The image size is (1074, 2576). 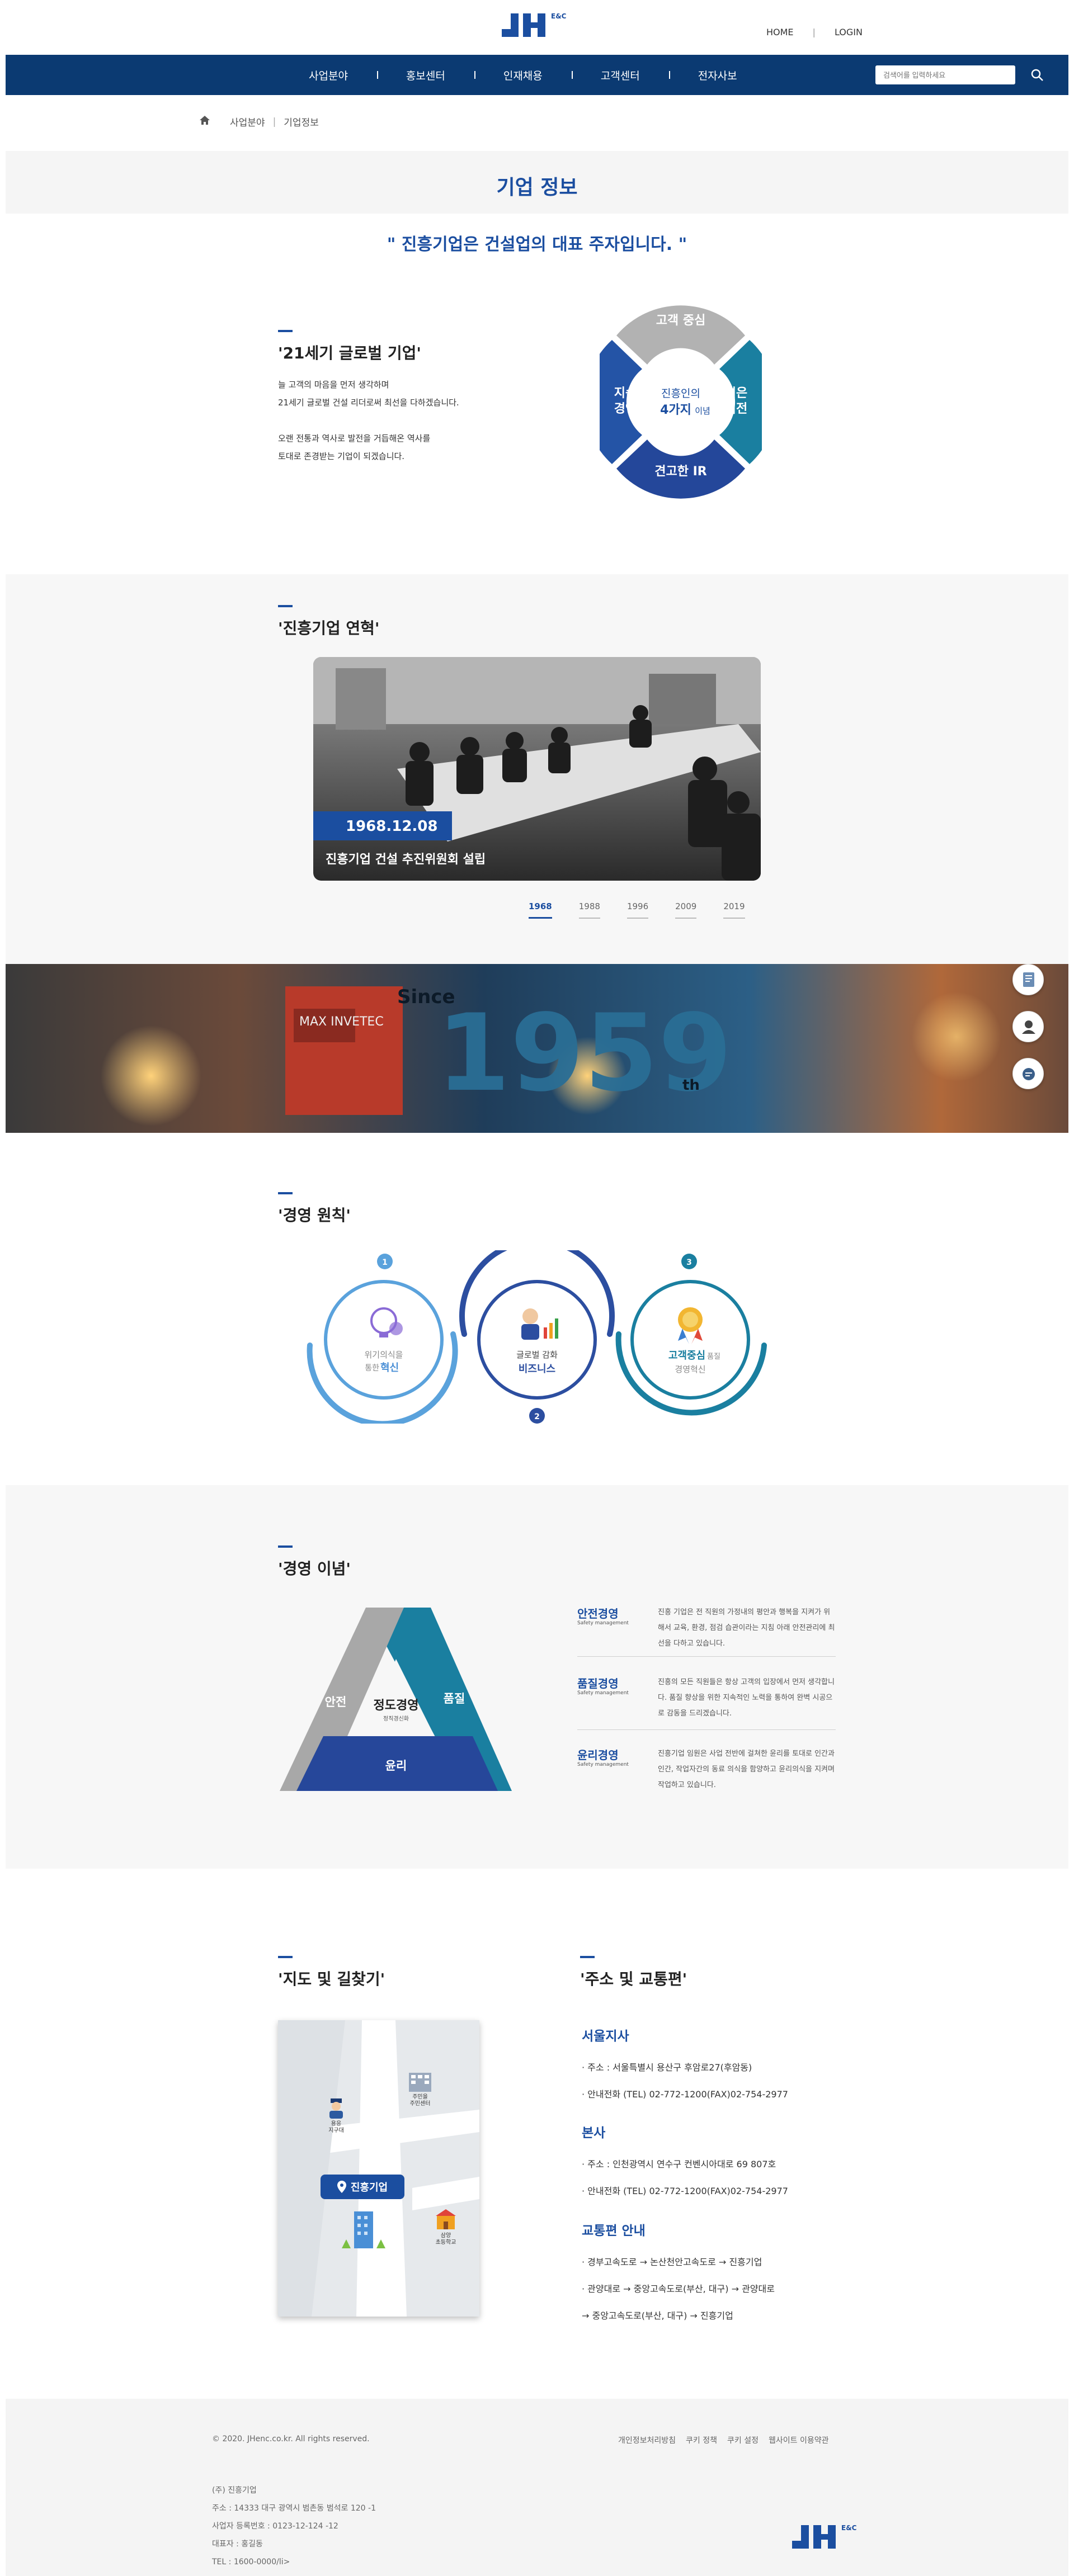 What do you see at coordinates (849, 32) in the screenshot?
I see `login-link: LOGIN` at bounding box center [849, 32].